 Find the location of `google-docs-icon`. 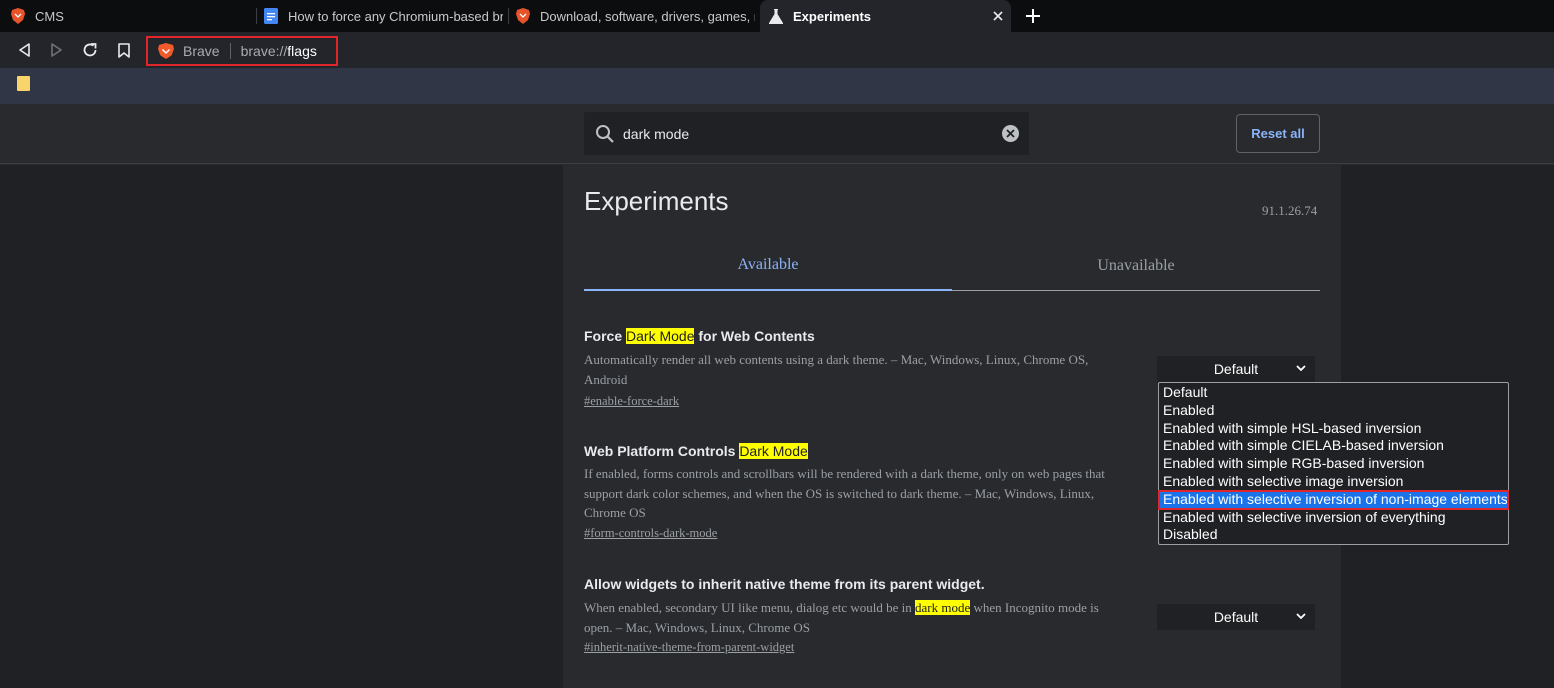

google-docs-icon is located at coordinates (271, 16).